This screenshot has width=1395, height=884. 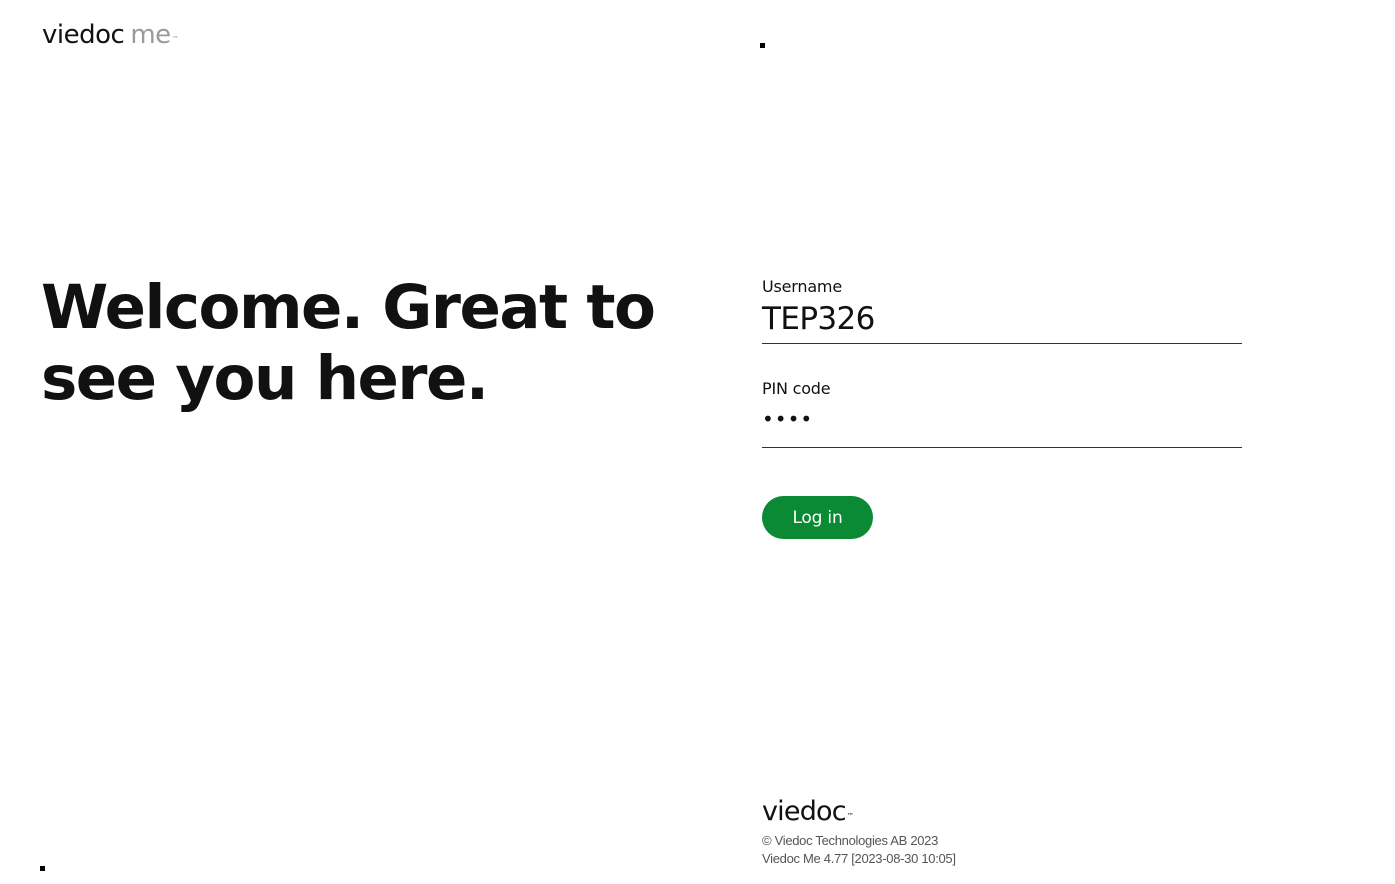 I want to click on login-button: Log in, so click(x=817, y=517).